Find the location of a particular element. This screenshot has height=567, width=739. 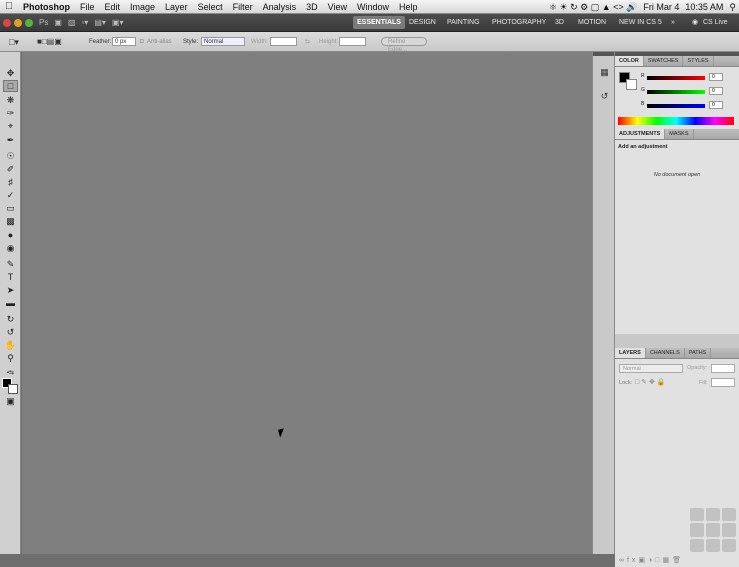

mini-bridge-icon: ▧ is located at coordinates (72, 22).